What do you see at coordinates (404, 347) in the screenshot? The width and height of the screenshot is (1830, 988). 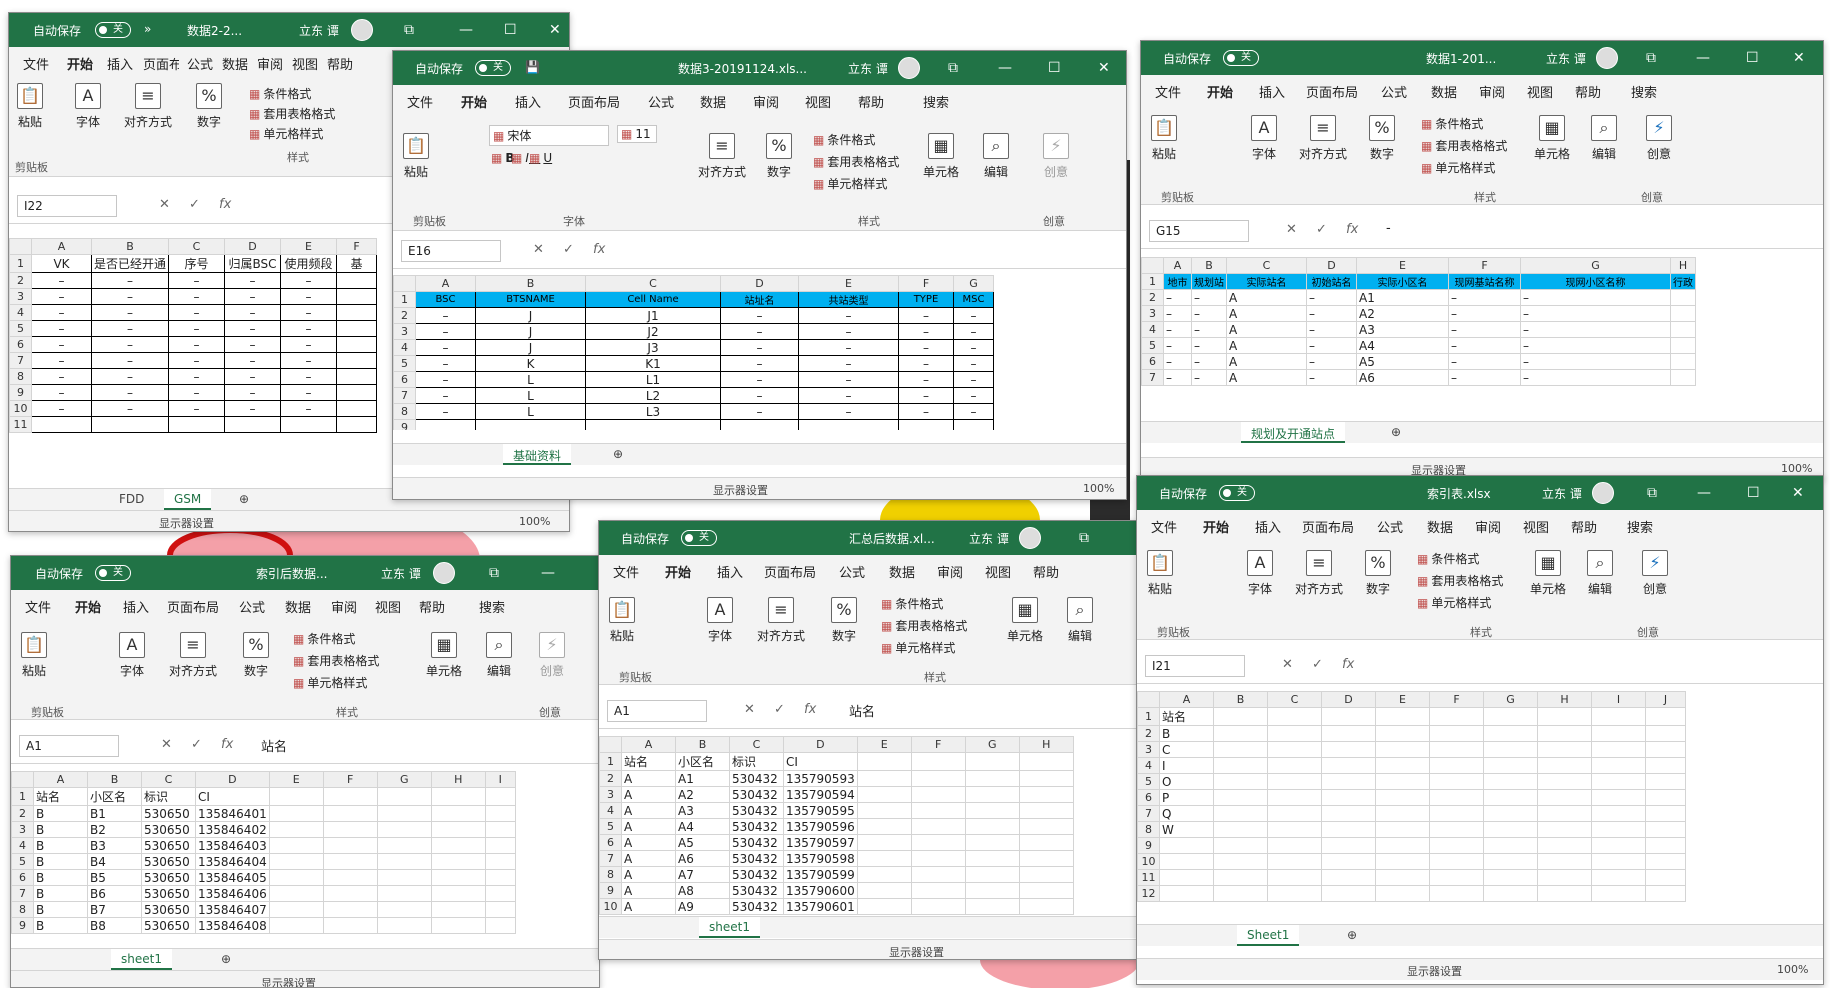 I see `row-header: 4` at bounding box center [404, 347].